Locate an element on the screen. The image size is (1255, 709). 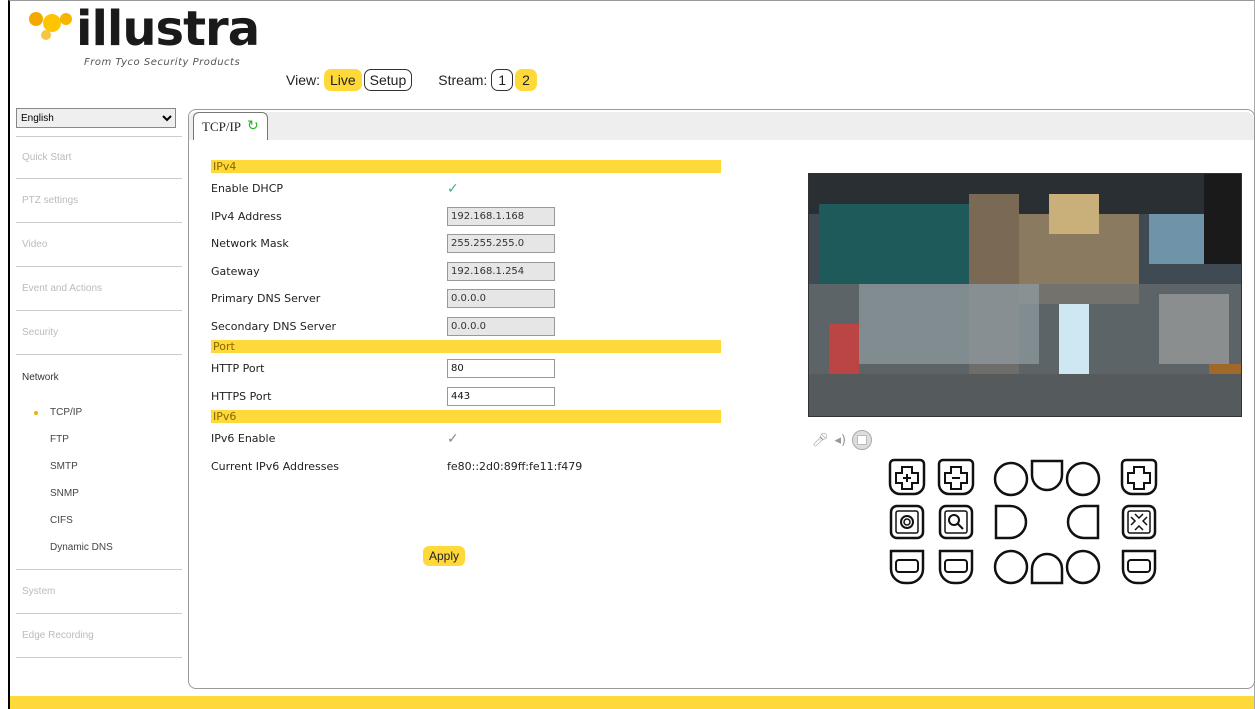
stream-2-button: 2 is located at coordinates (526, 80).